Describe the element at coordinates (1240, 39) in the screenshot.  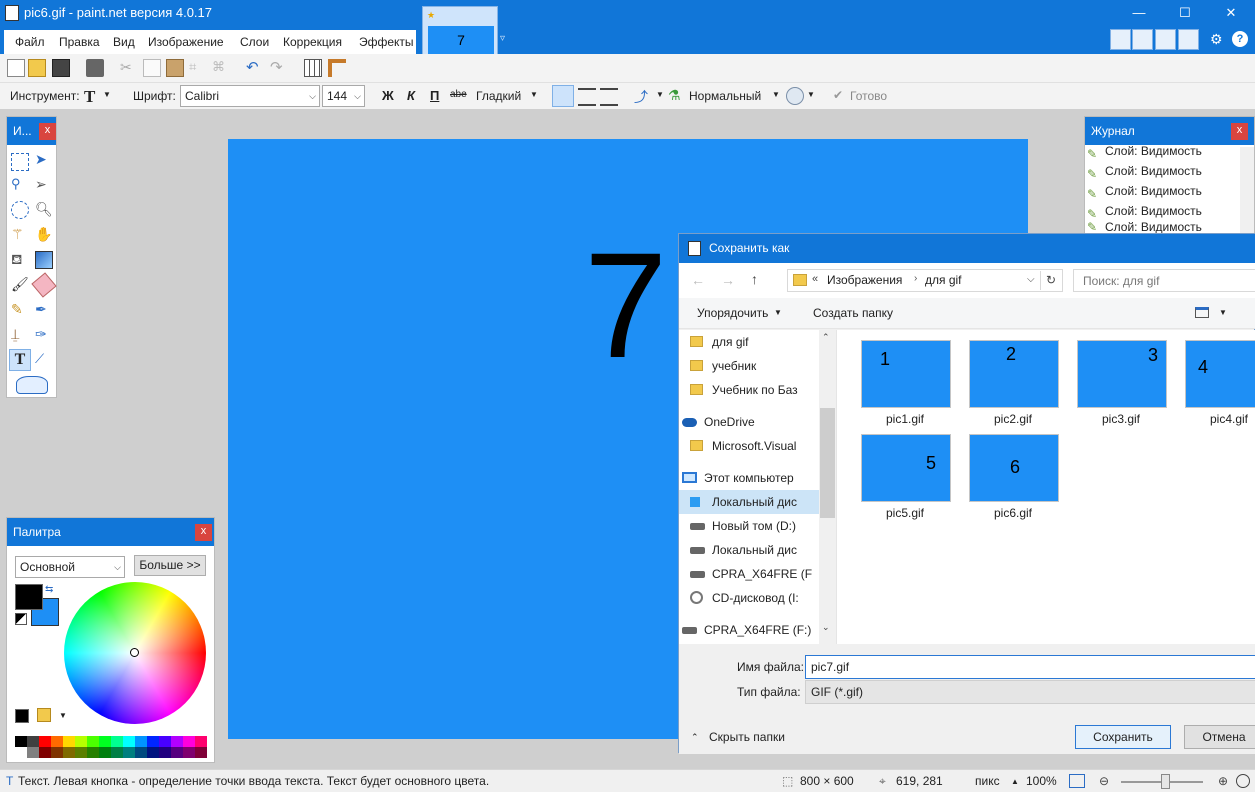
I see `help-icon: ?` at that location.